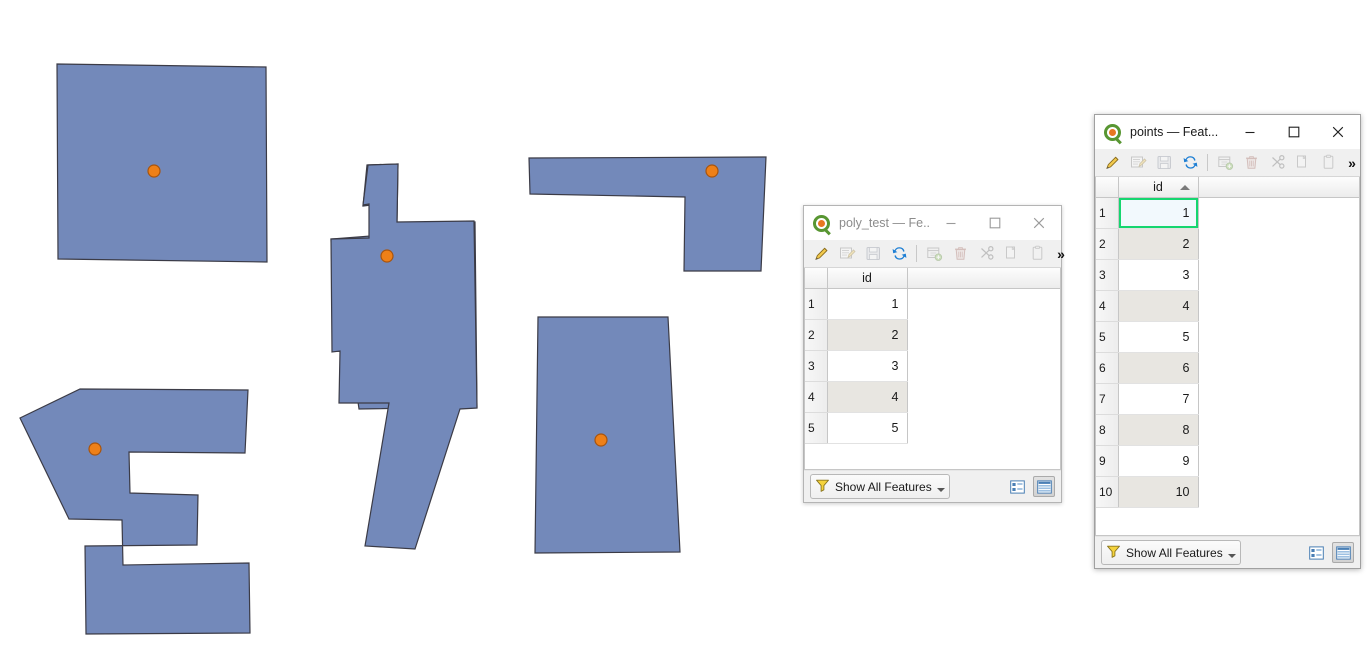  Describe the element at coordinates (1107, 399) in the screenshot. I see `row-header: 7` at that location.